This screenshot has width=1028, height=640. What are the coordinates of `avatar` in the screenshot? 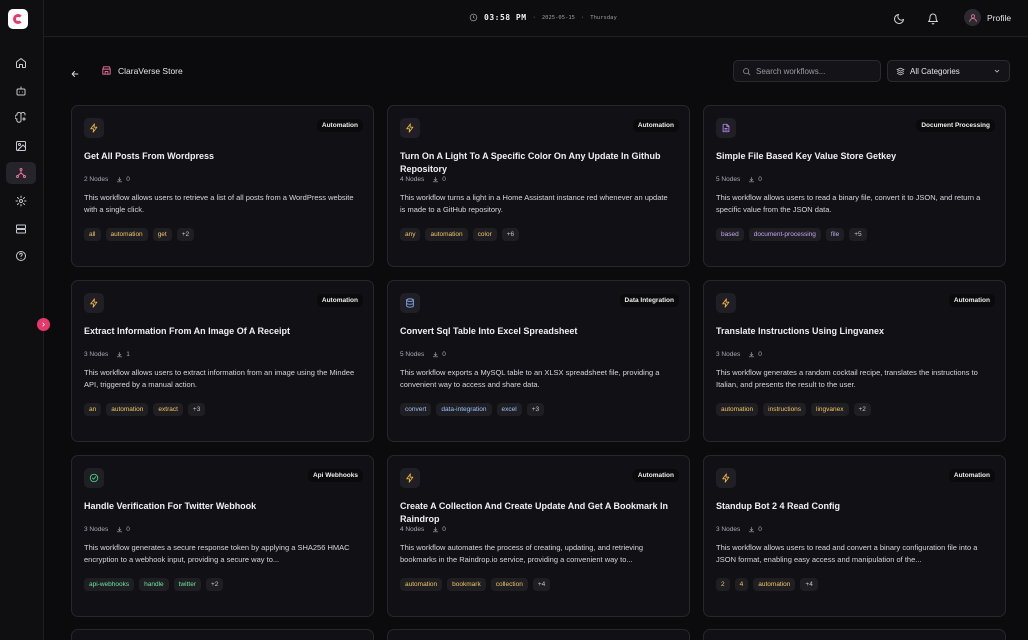 It's located at (972, 17).